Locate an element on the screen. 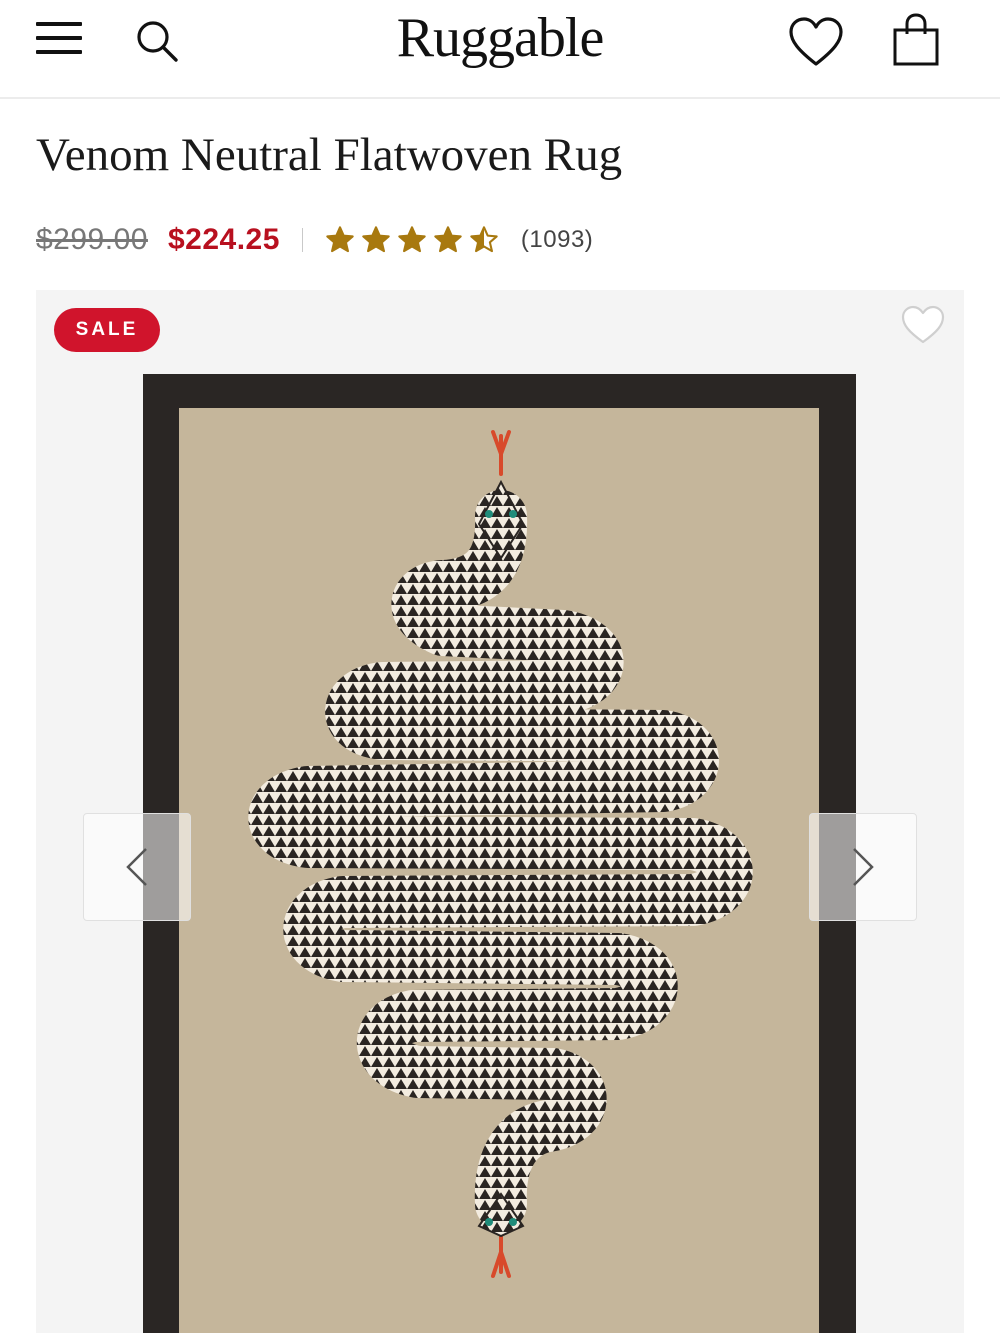 Image resolution: width=1000 pixels, height=1333 pixels. product-title: Venom Neutral Flatwoven Rug is located at coordinates (329, 155).